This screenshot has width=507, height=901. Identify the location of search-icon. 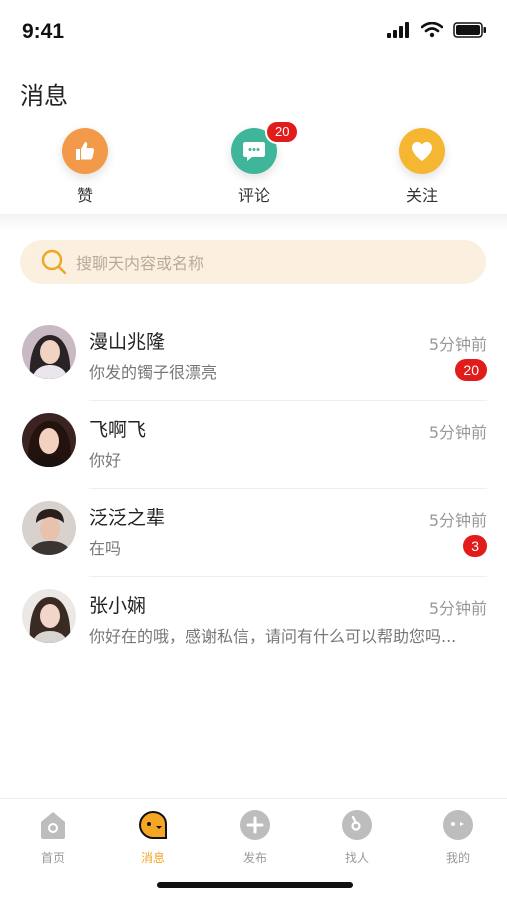
(54, 262).